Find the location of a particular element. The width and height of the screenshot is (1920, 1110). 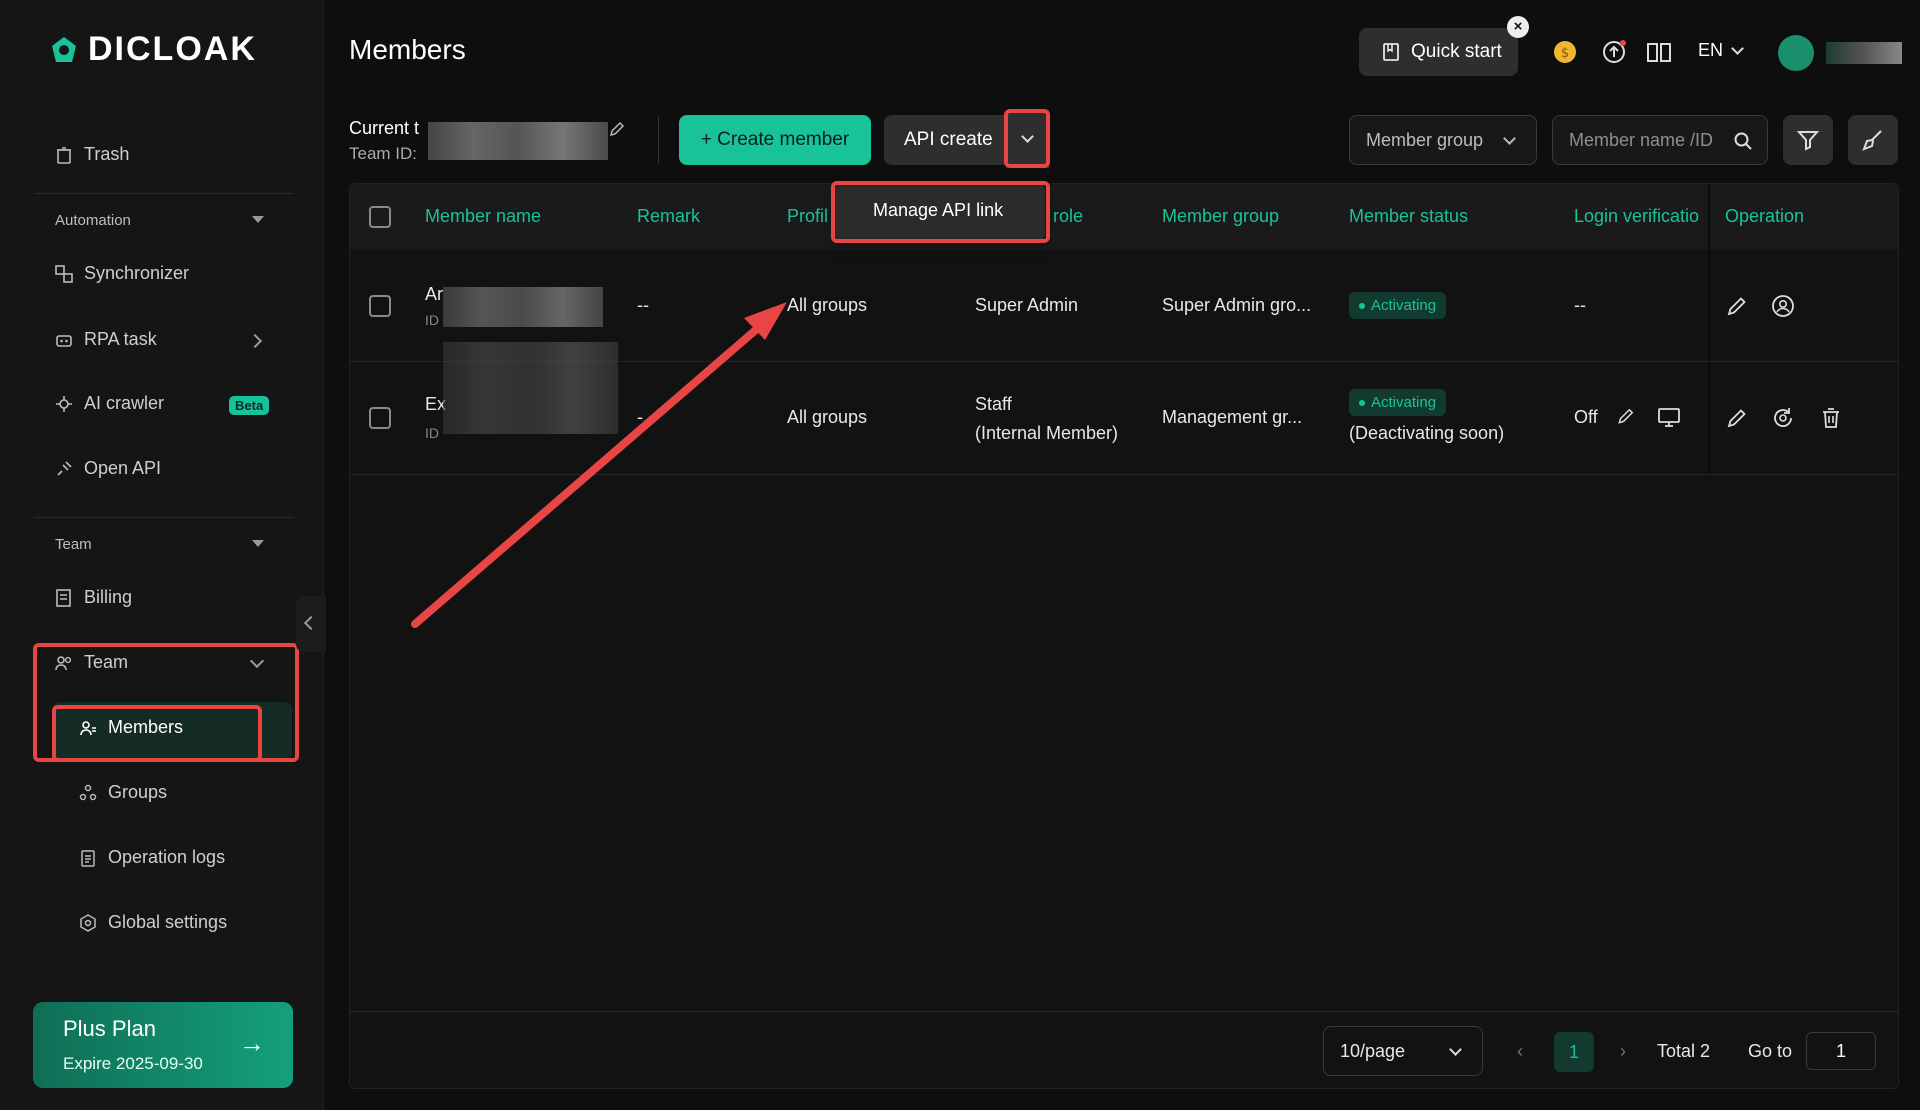

language-select: EN is located at coordinates (1721, 50).